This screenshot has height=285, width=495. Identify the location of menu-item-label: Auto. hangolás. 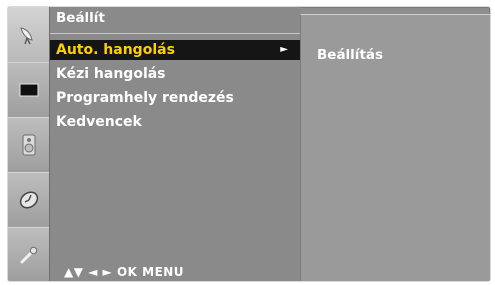
(115, 50).